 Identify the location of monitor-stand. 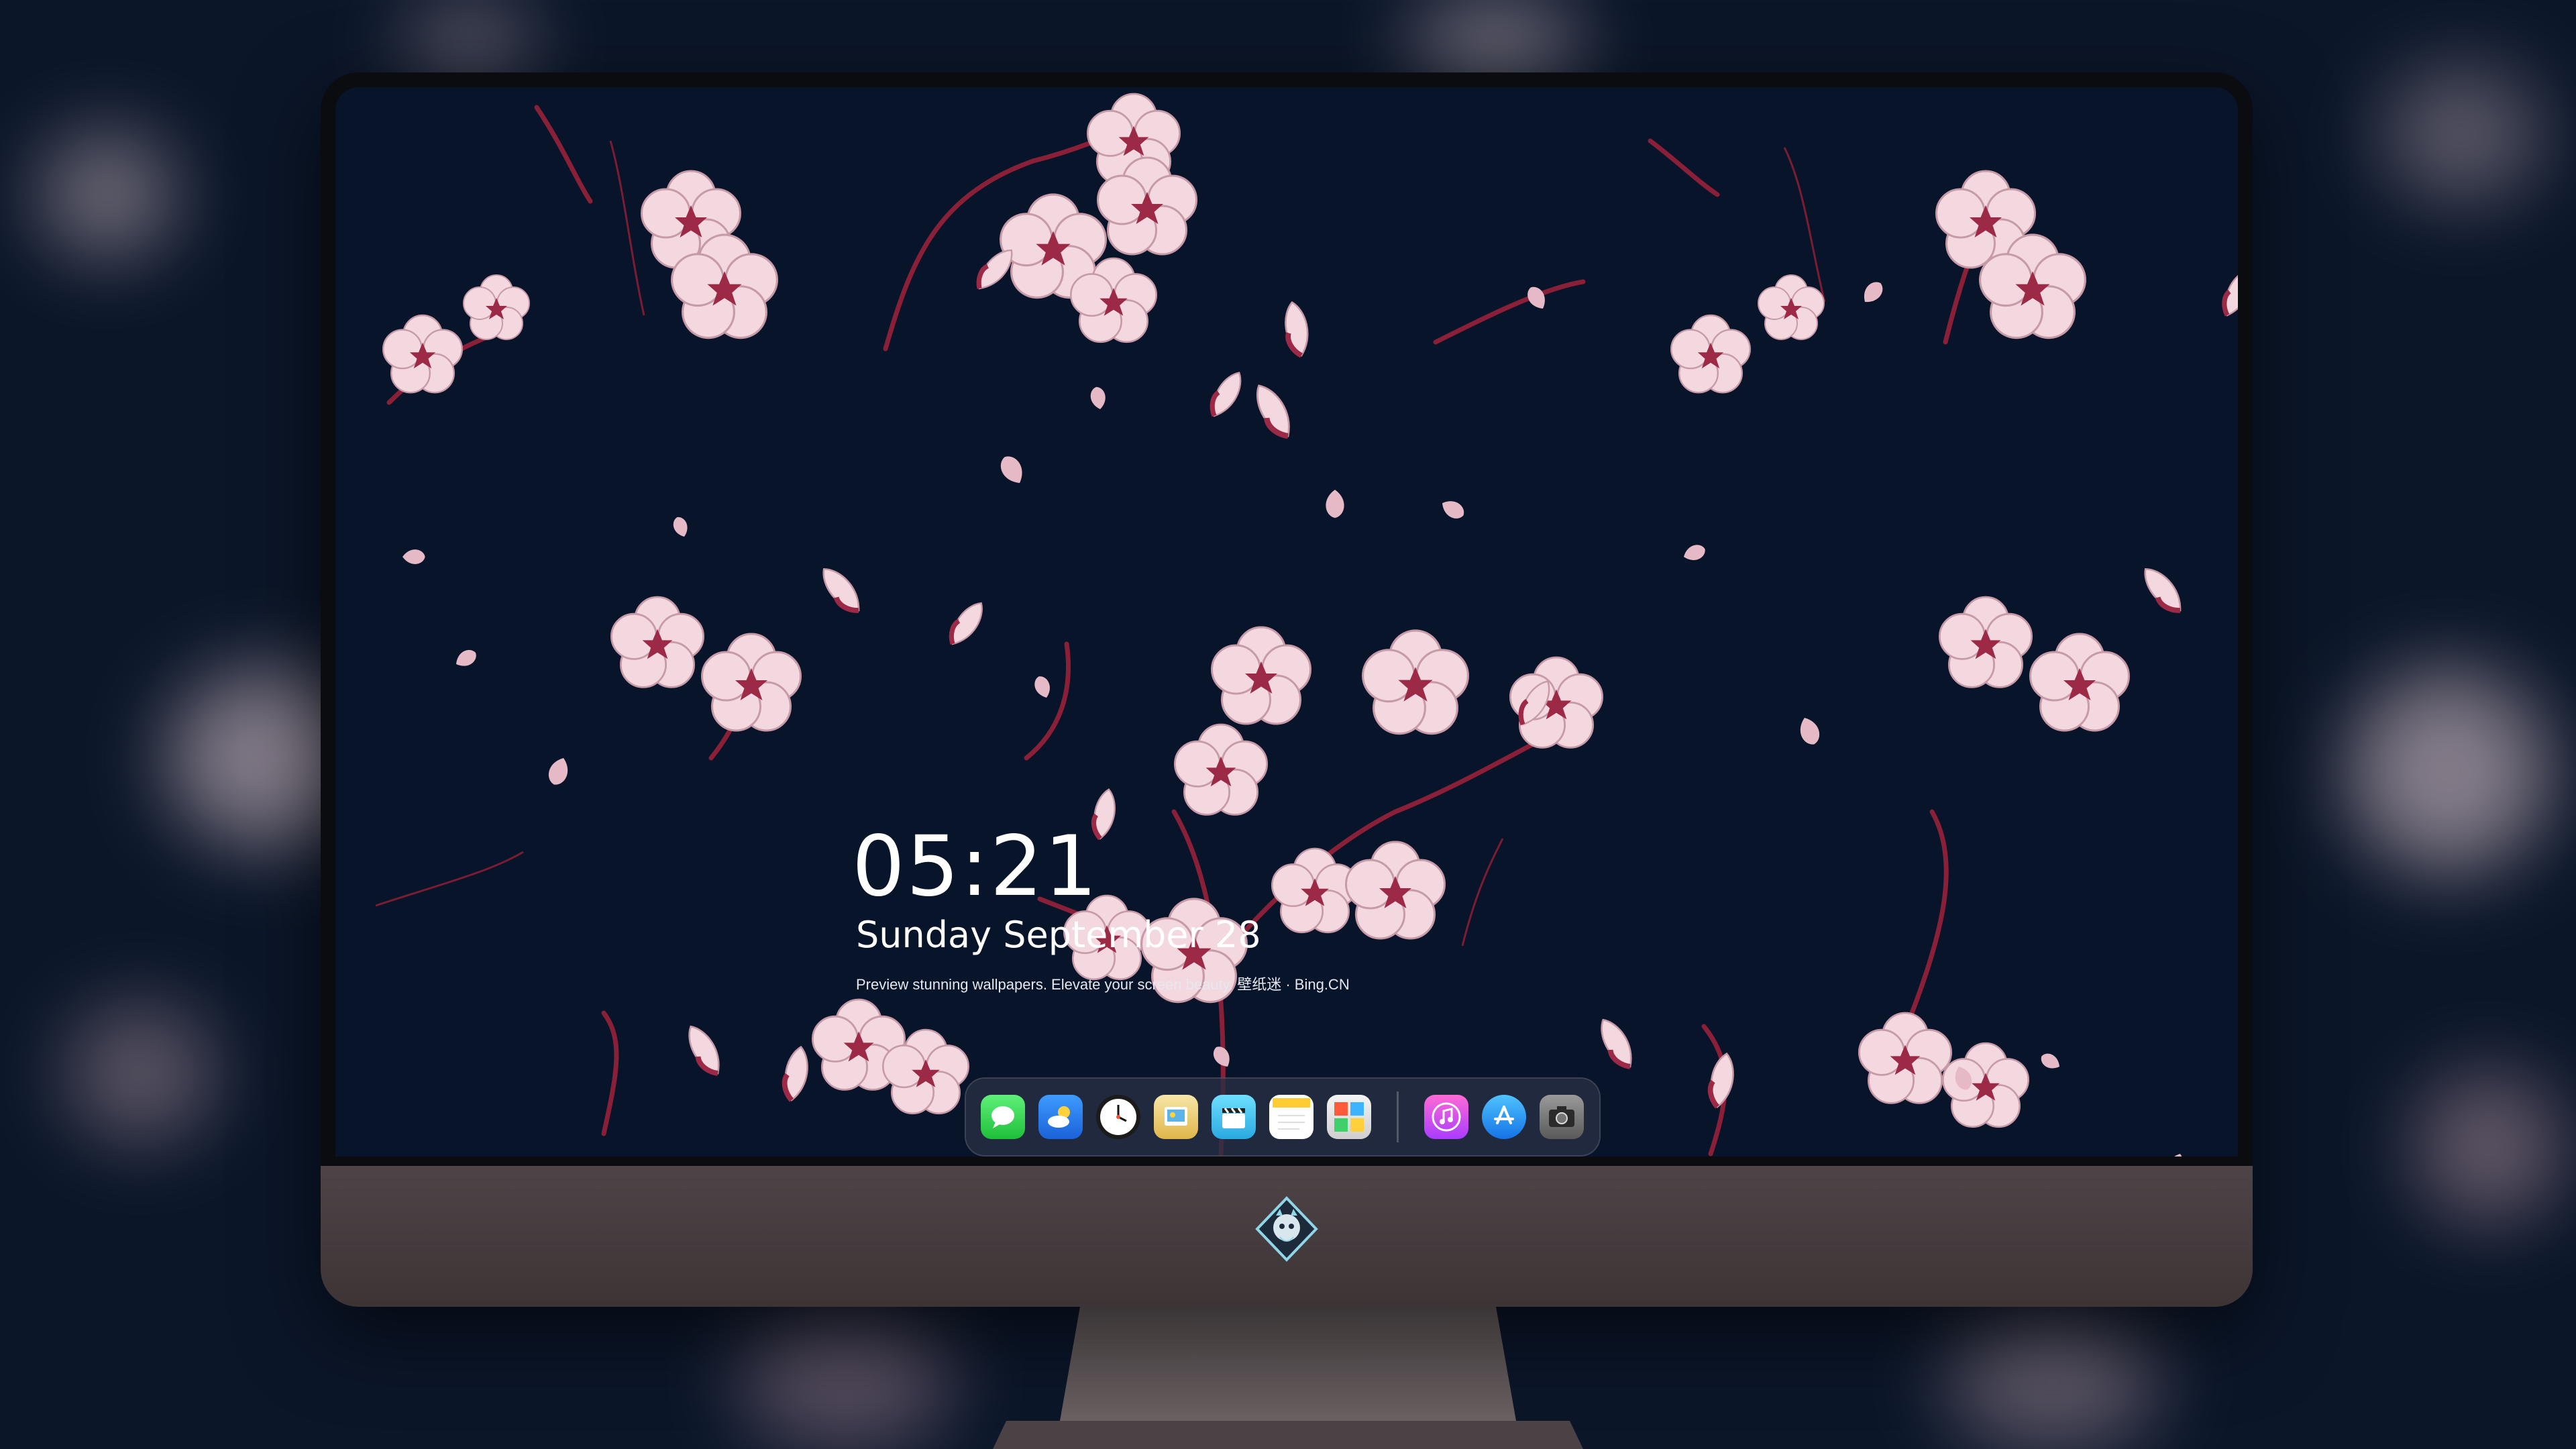
(1288, 1378).